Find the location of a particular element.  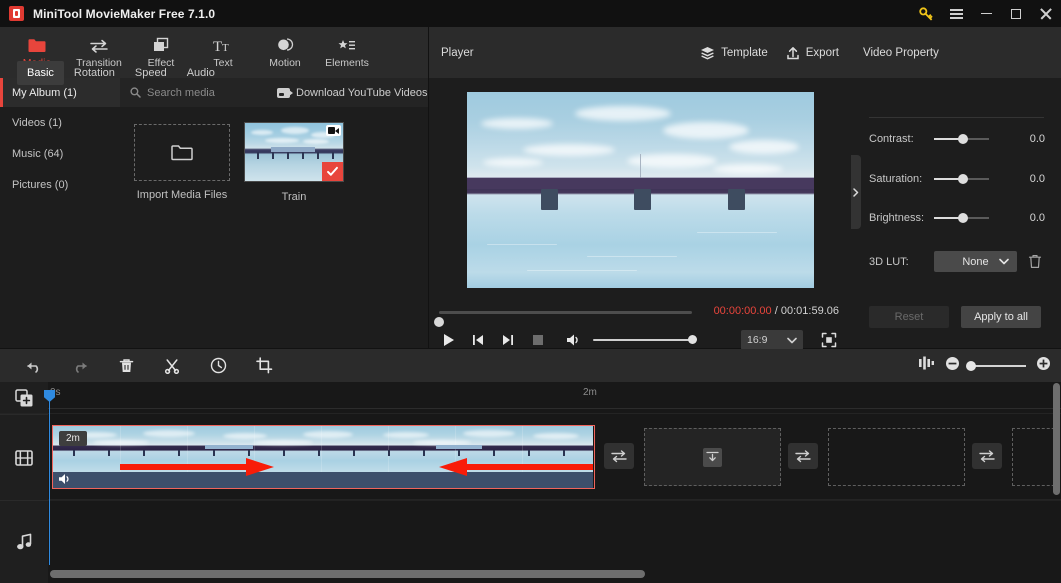

bridge-deck is located at coordinates (640, 183).